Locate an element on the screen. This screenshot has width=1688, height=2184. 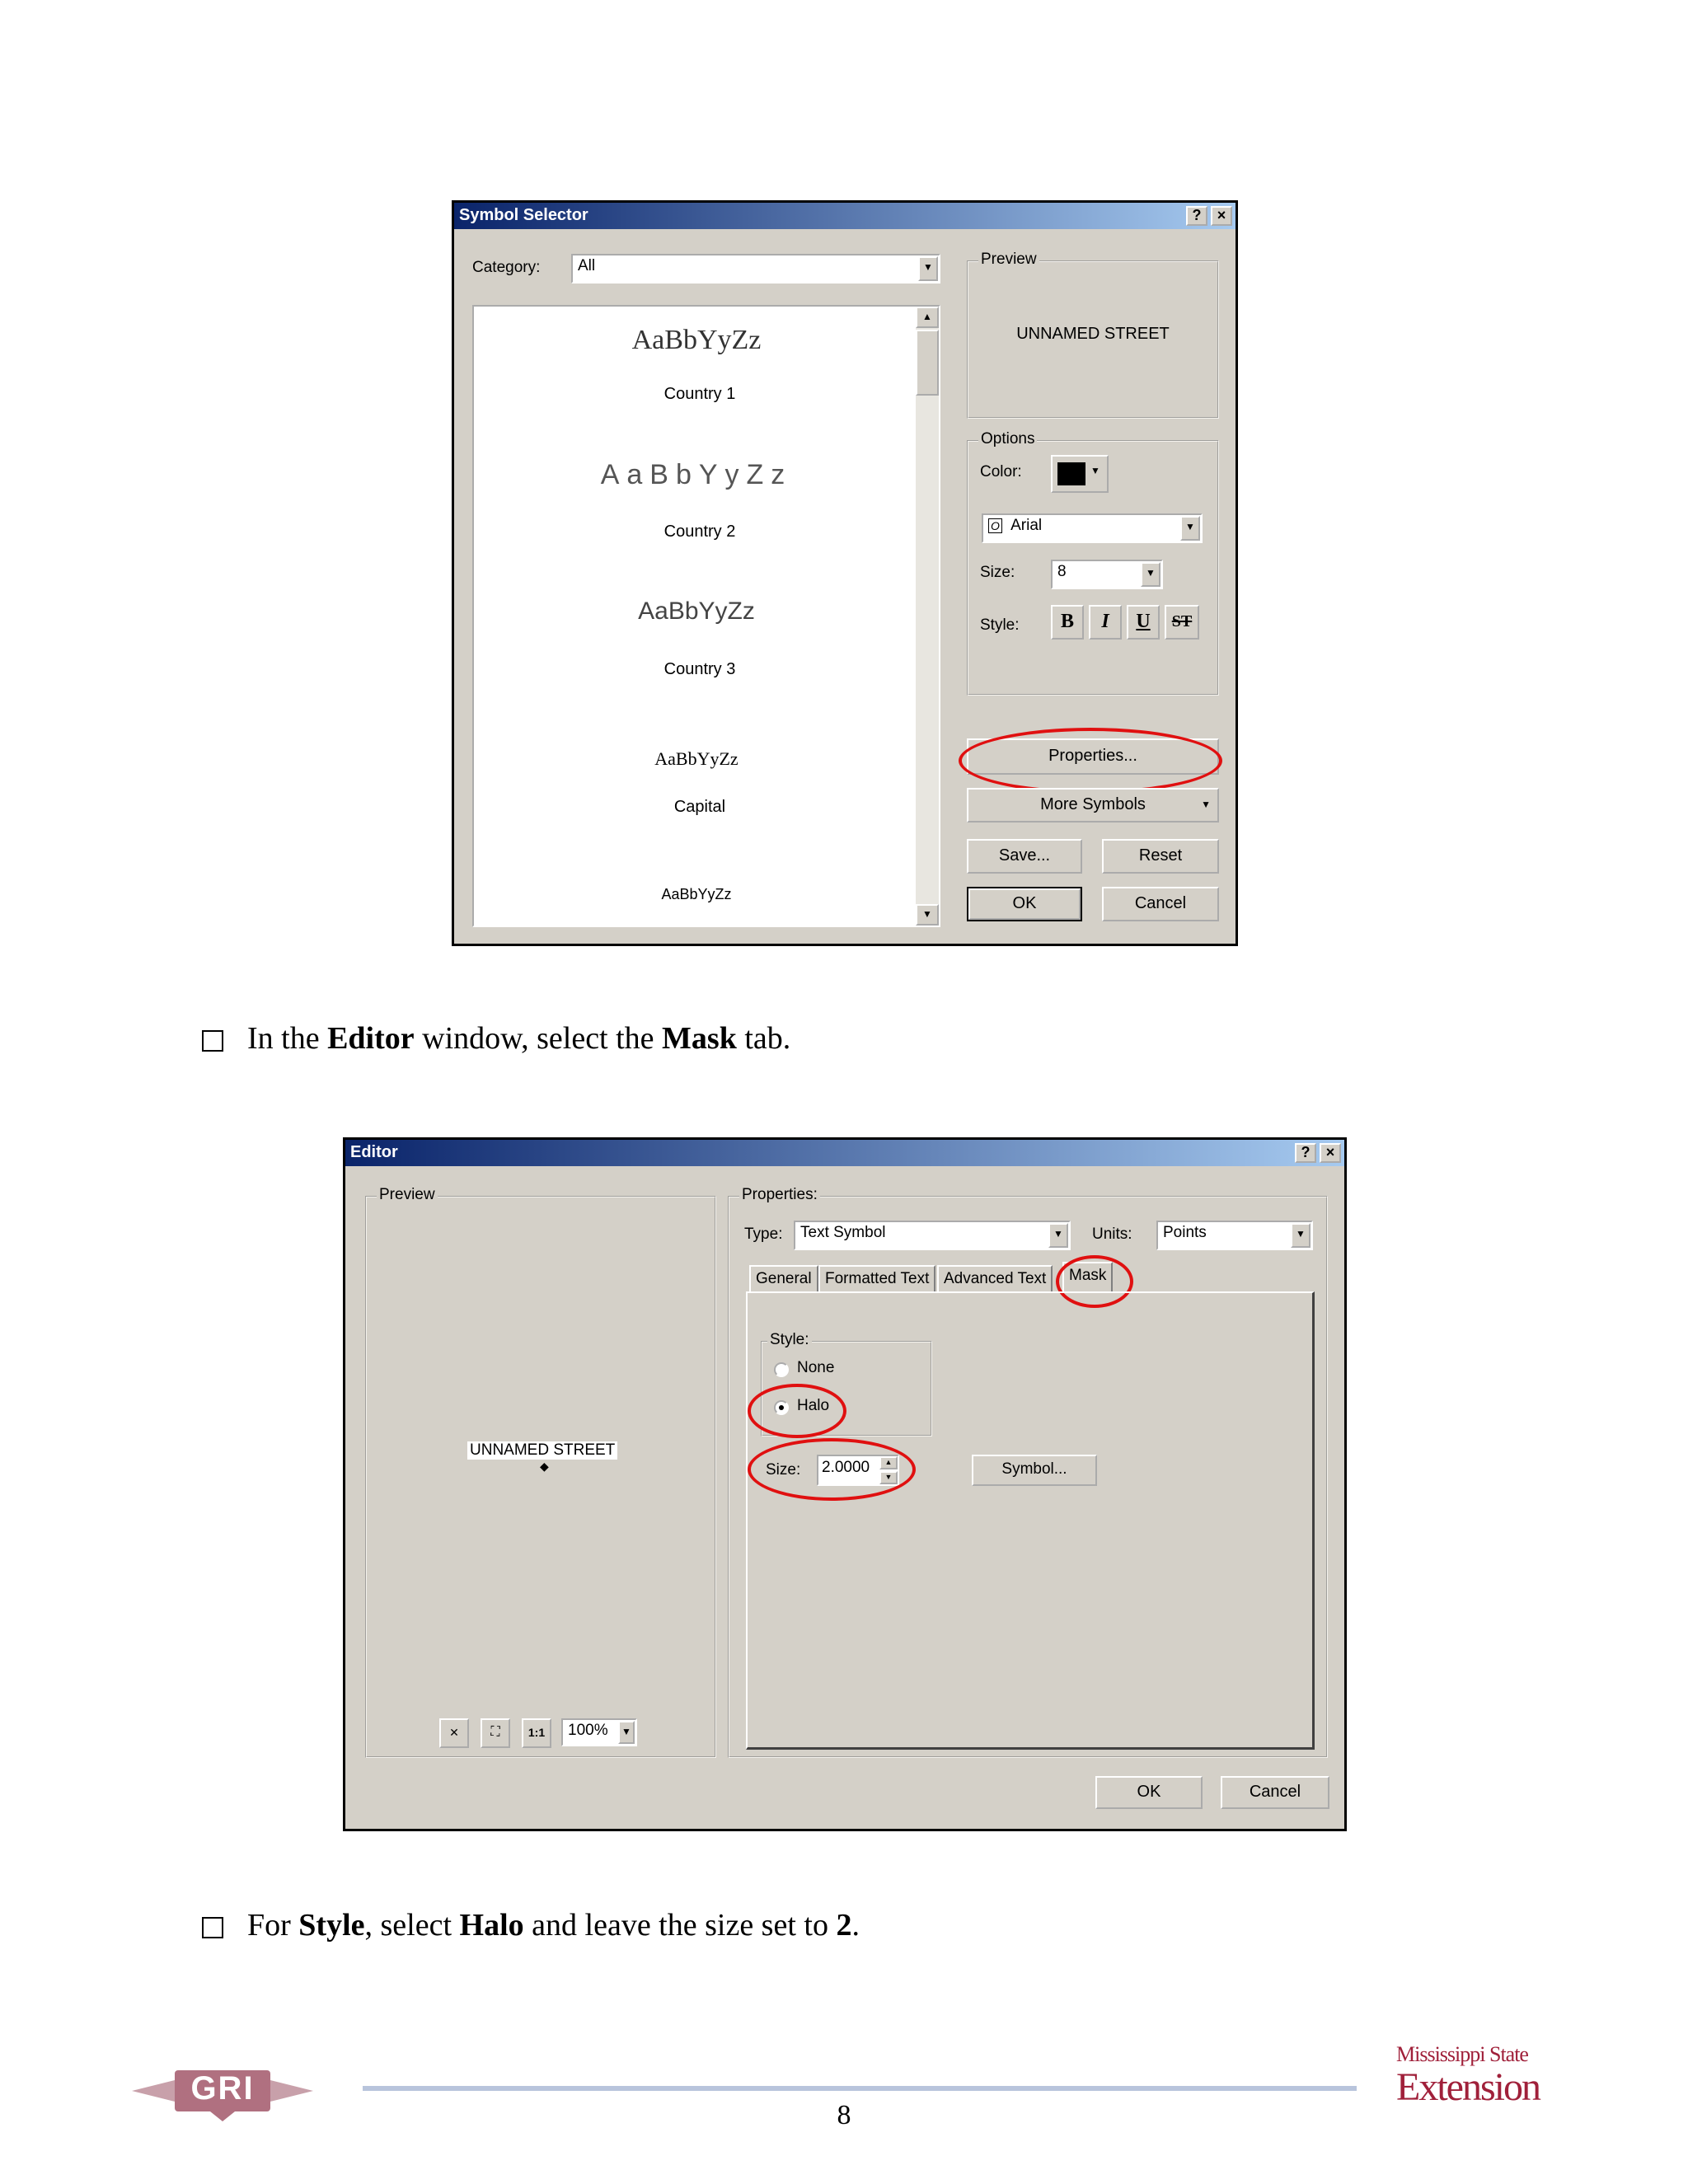
color-label: Color: is located at coordinates (1001, 471).